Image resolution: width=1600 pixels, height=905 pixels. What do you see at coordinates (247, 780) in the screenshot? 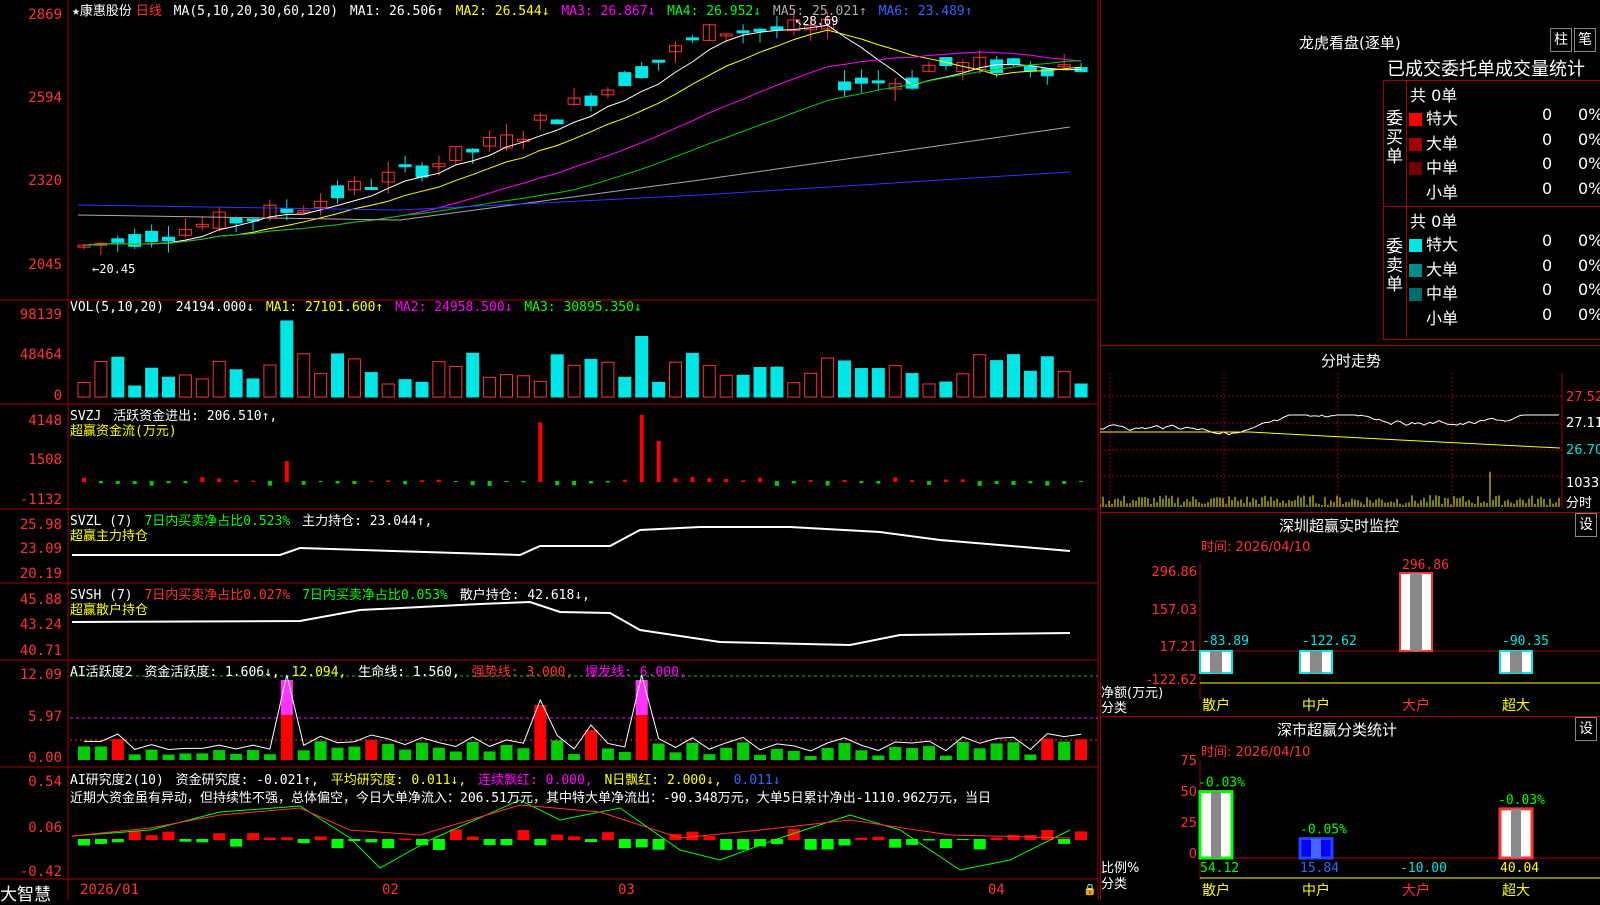
I see `ai2-t1: 资金研究度: -0.021↑,` at bounding box center [247, 780].